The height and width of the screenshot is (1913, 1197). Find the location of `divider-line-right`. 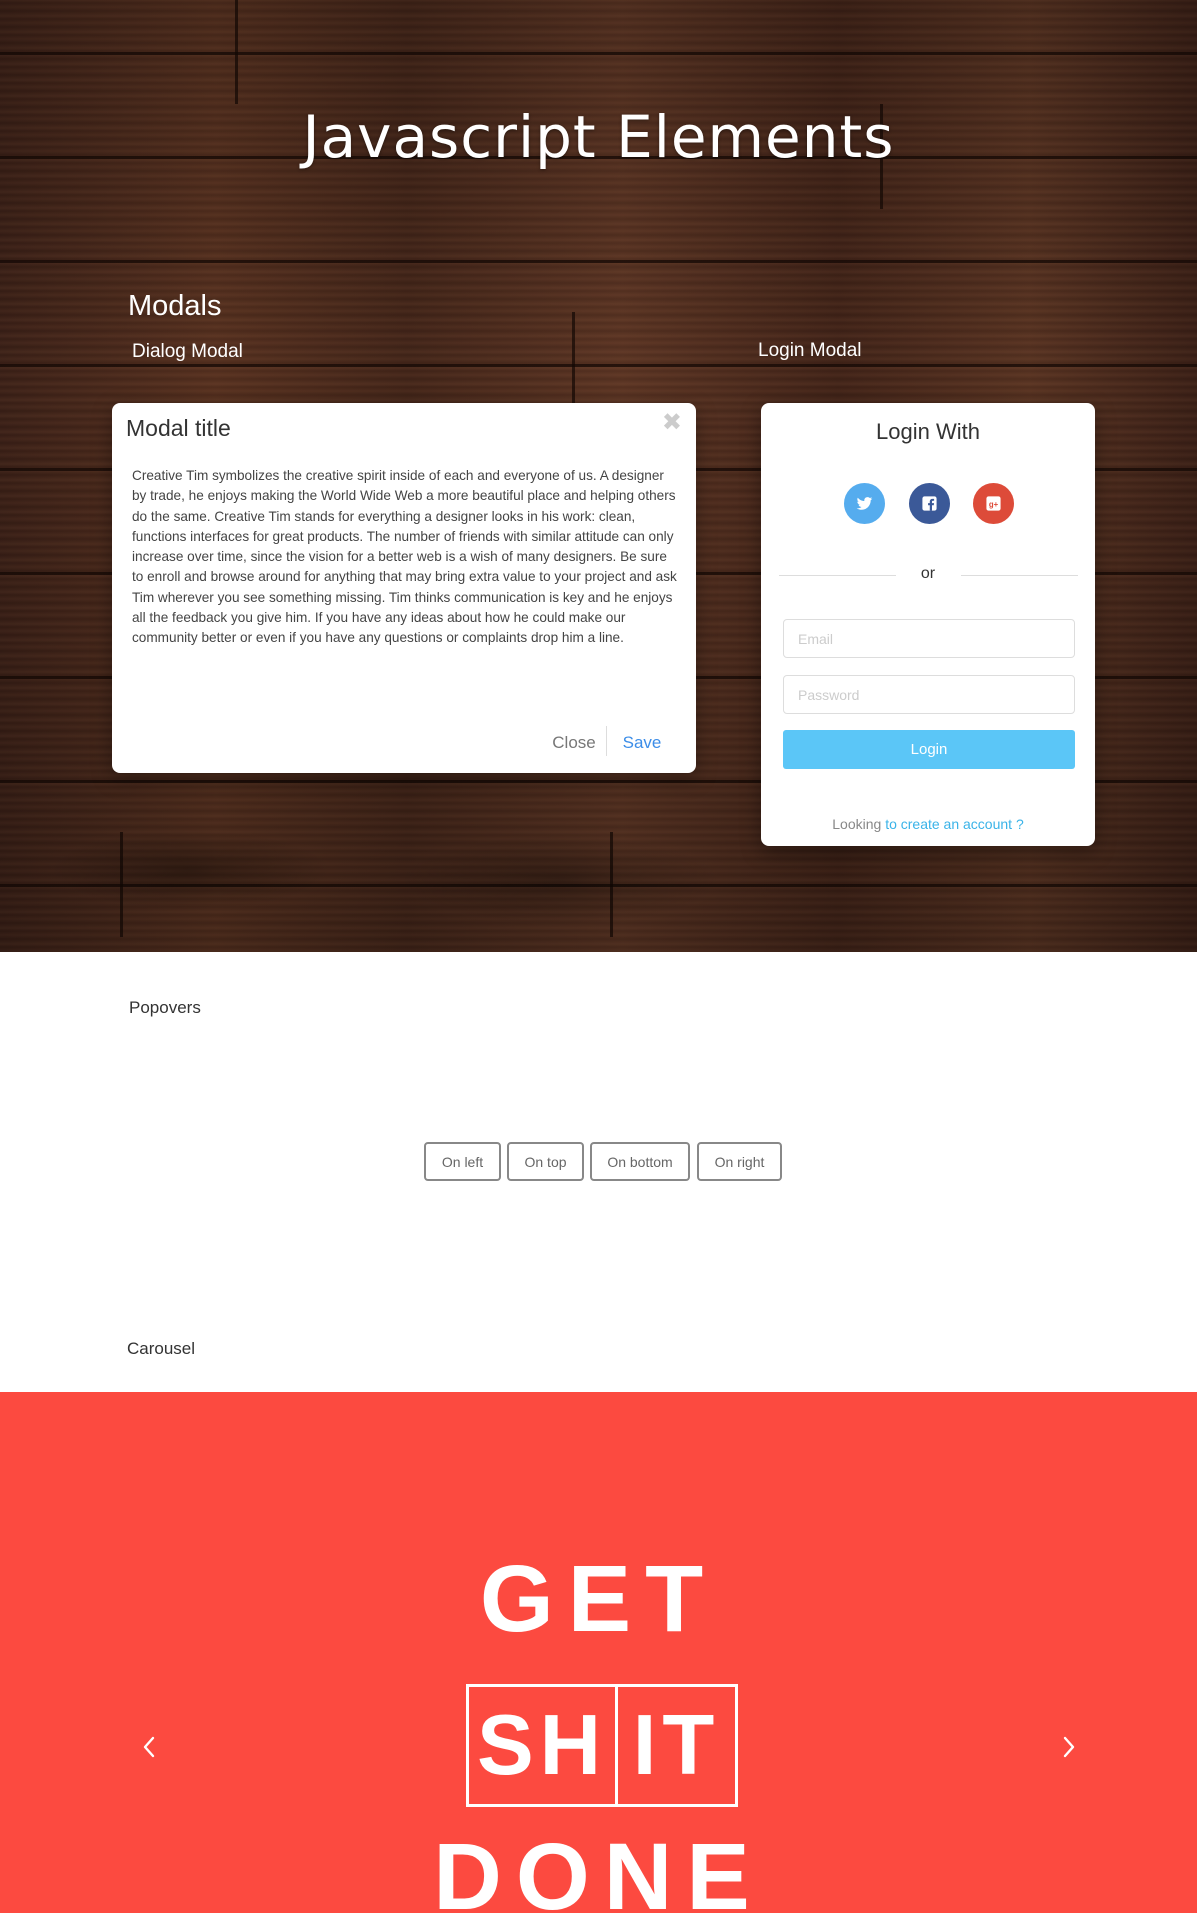

divider-line-right is located at coordinates (1019, 575).